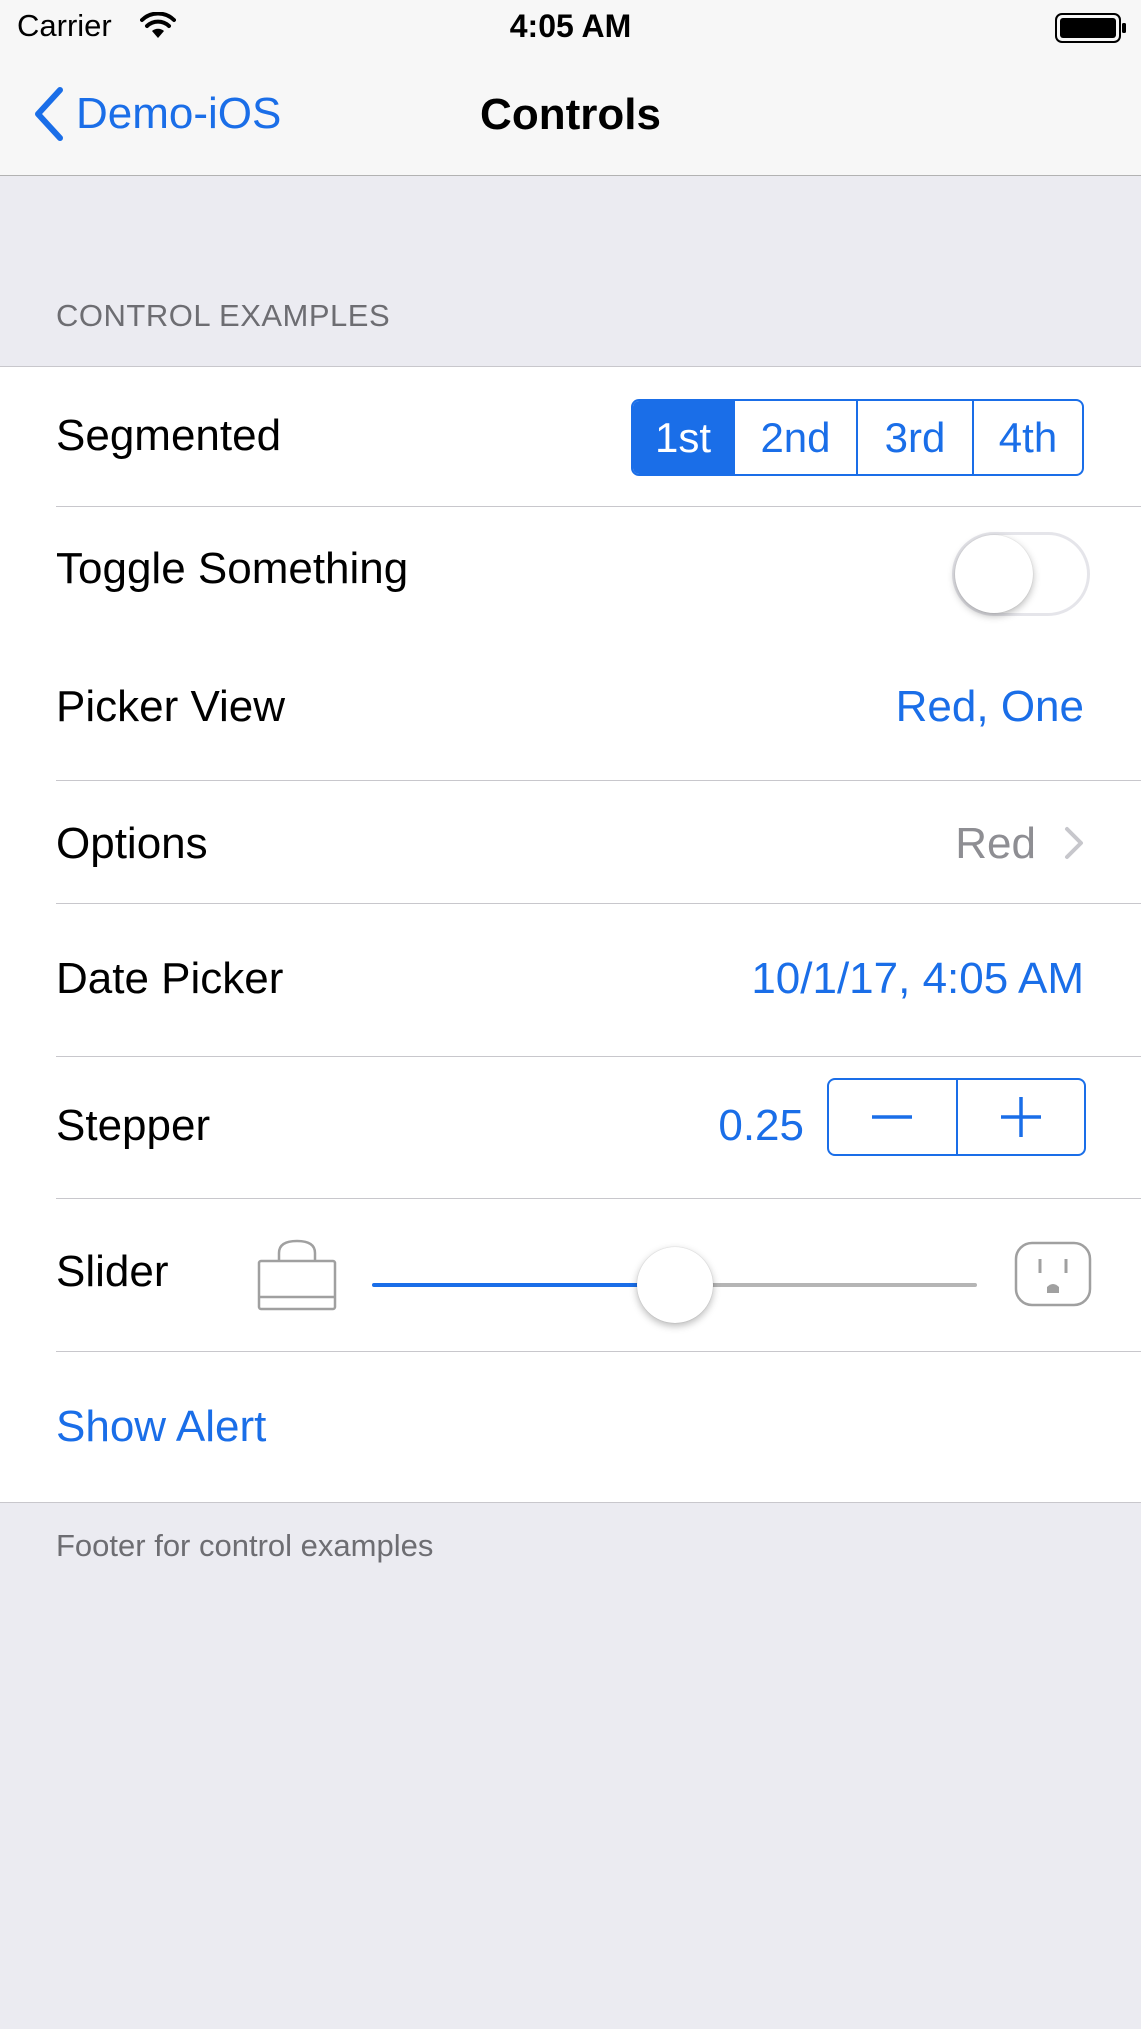 The width and height of the screenshot is (1141, 2029). Describe the element at coordinates (112, 1271) in the screenshot. I see `slider-label: Slider` at that location.